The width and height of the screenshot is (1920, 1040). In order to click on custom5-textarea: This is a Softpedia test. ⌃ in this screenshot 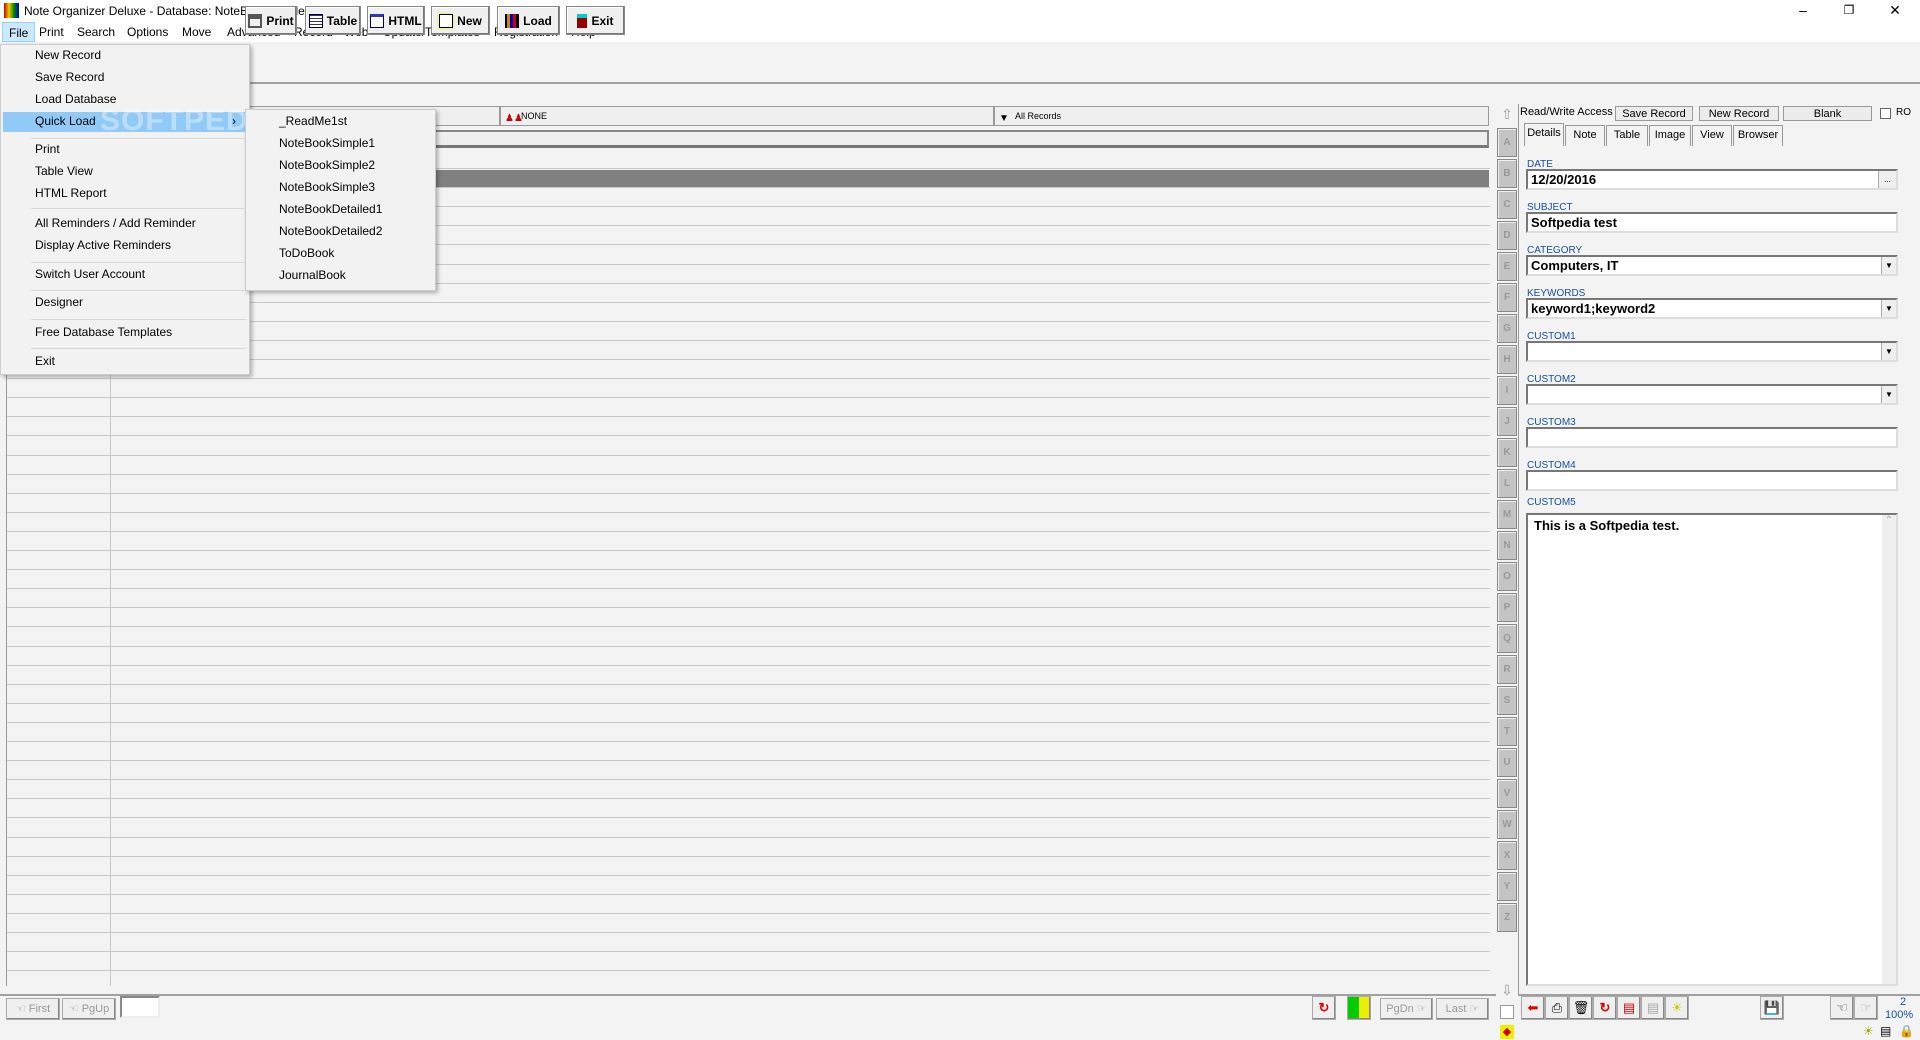, I will do `click(1712, 749)`.